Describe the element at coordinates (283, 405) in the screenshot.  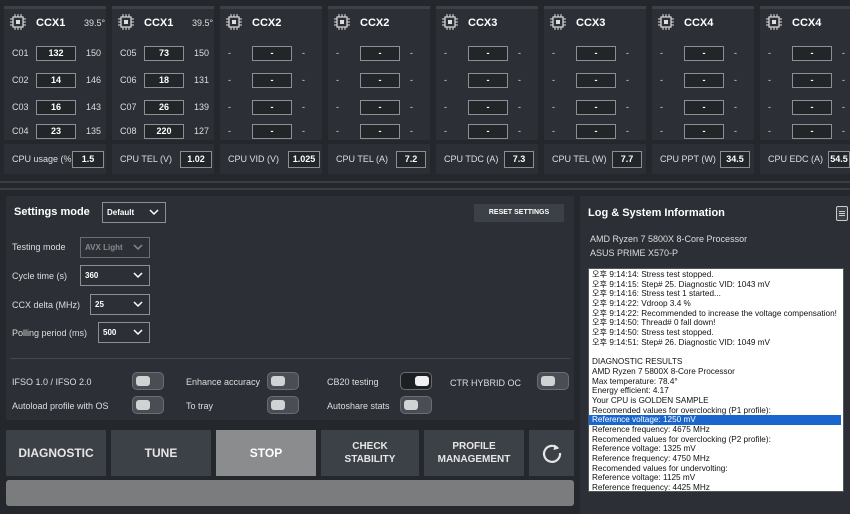
I see `to-tray-toggle` at that location.